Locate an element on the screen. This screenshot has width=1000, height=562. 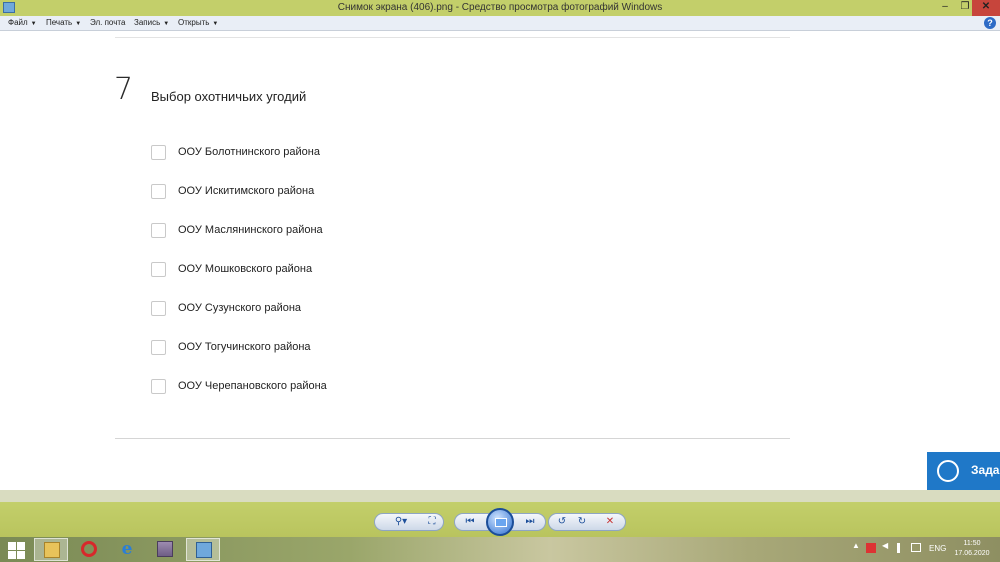
security-flag-icon is located at coordinates (871, 548).